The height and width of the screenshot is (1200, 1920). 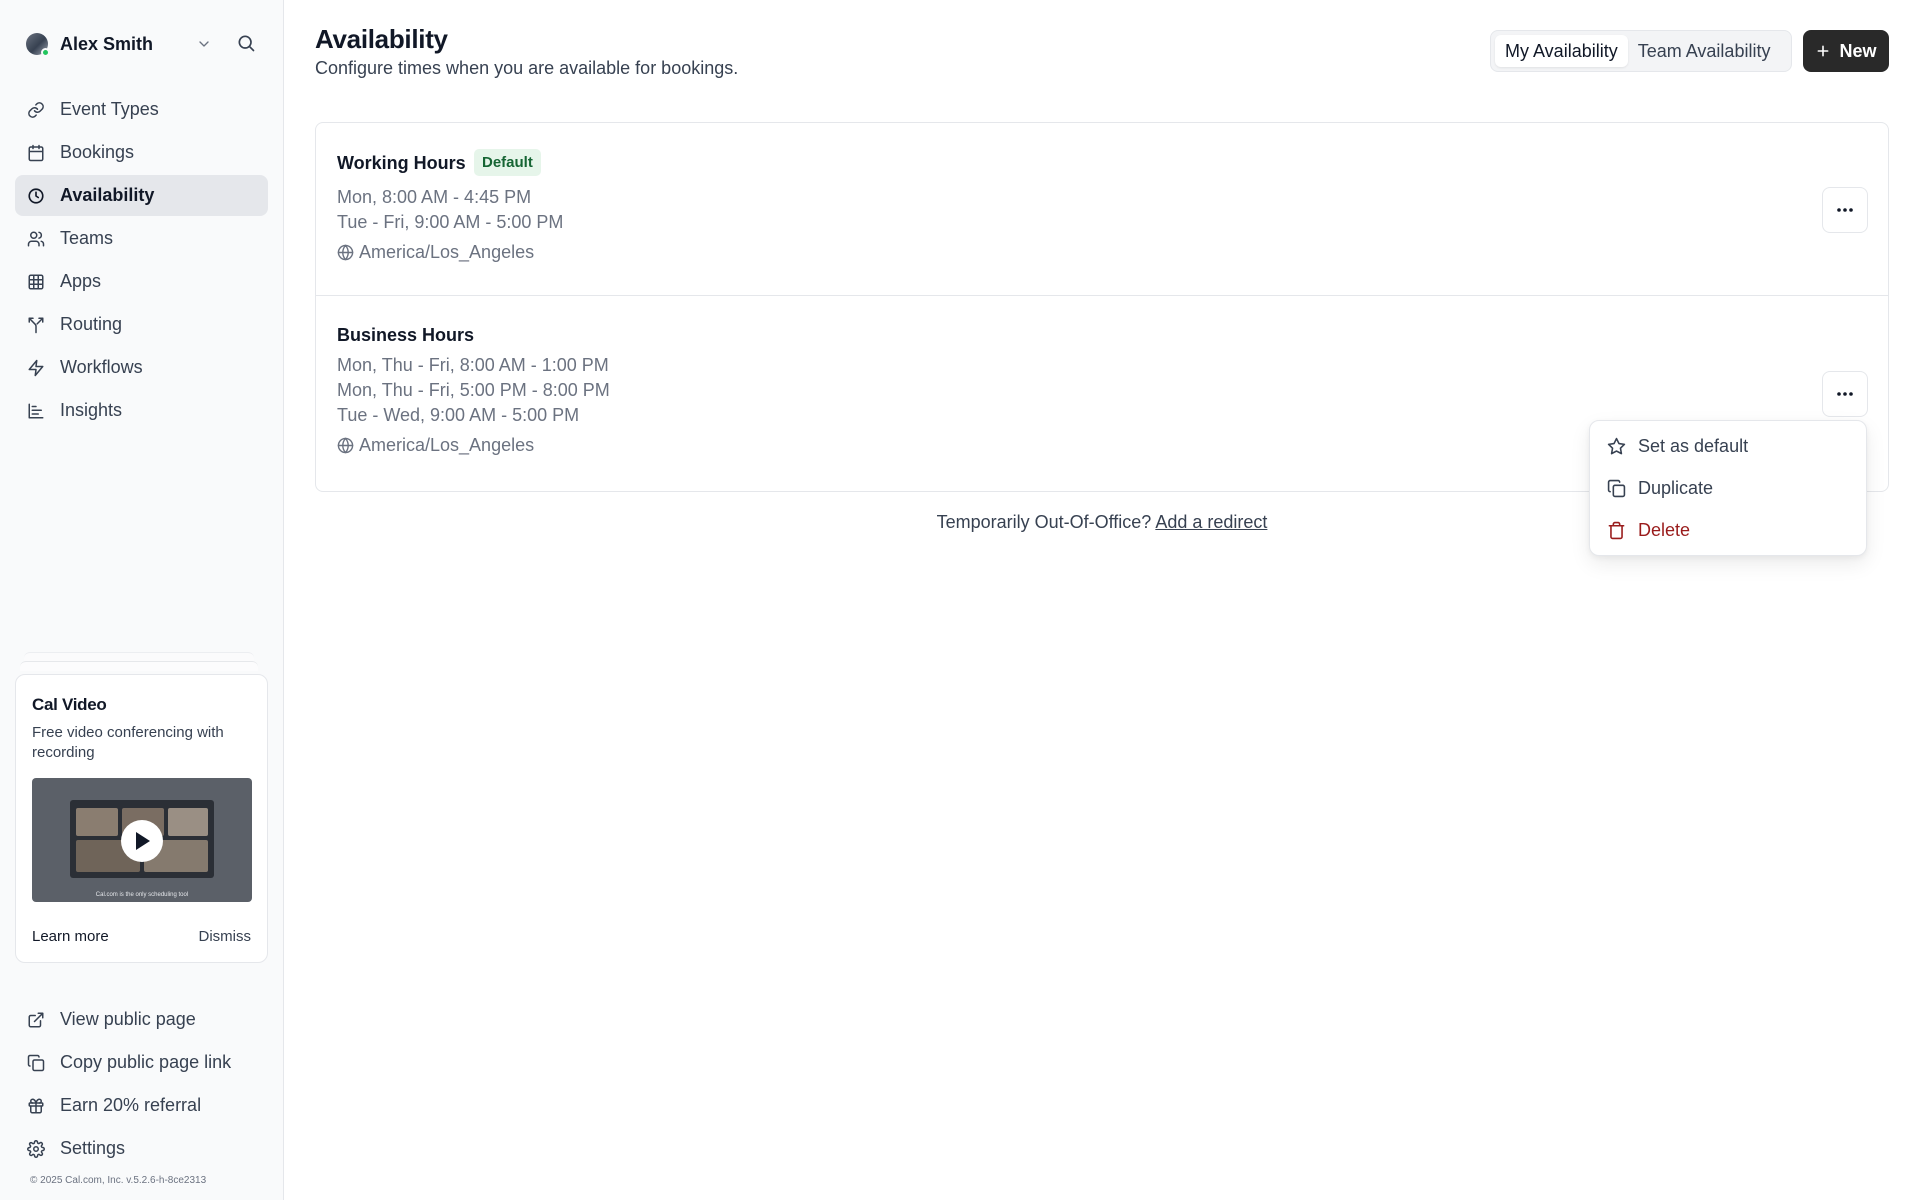 What do you see at coordinates (458, 415) in the screenshot?
I see `schedule-line: Tue - Wed, 9:00 AM - 5:00 PM` at bounding box center [458, 415].